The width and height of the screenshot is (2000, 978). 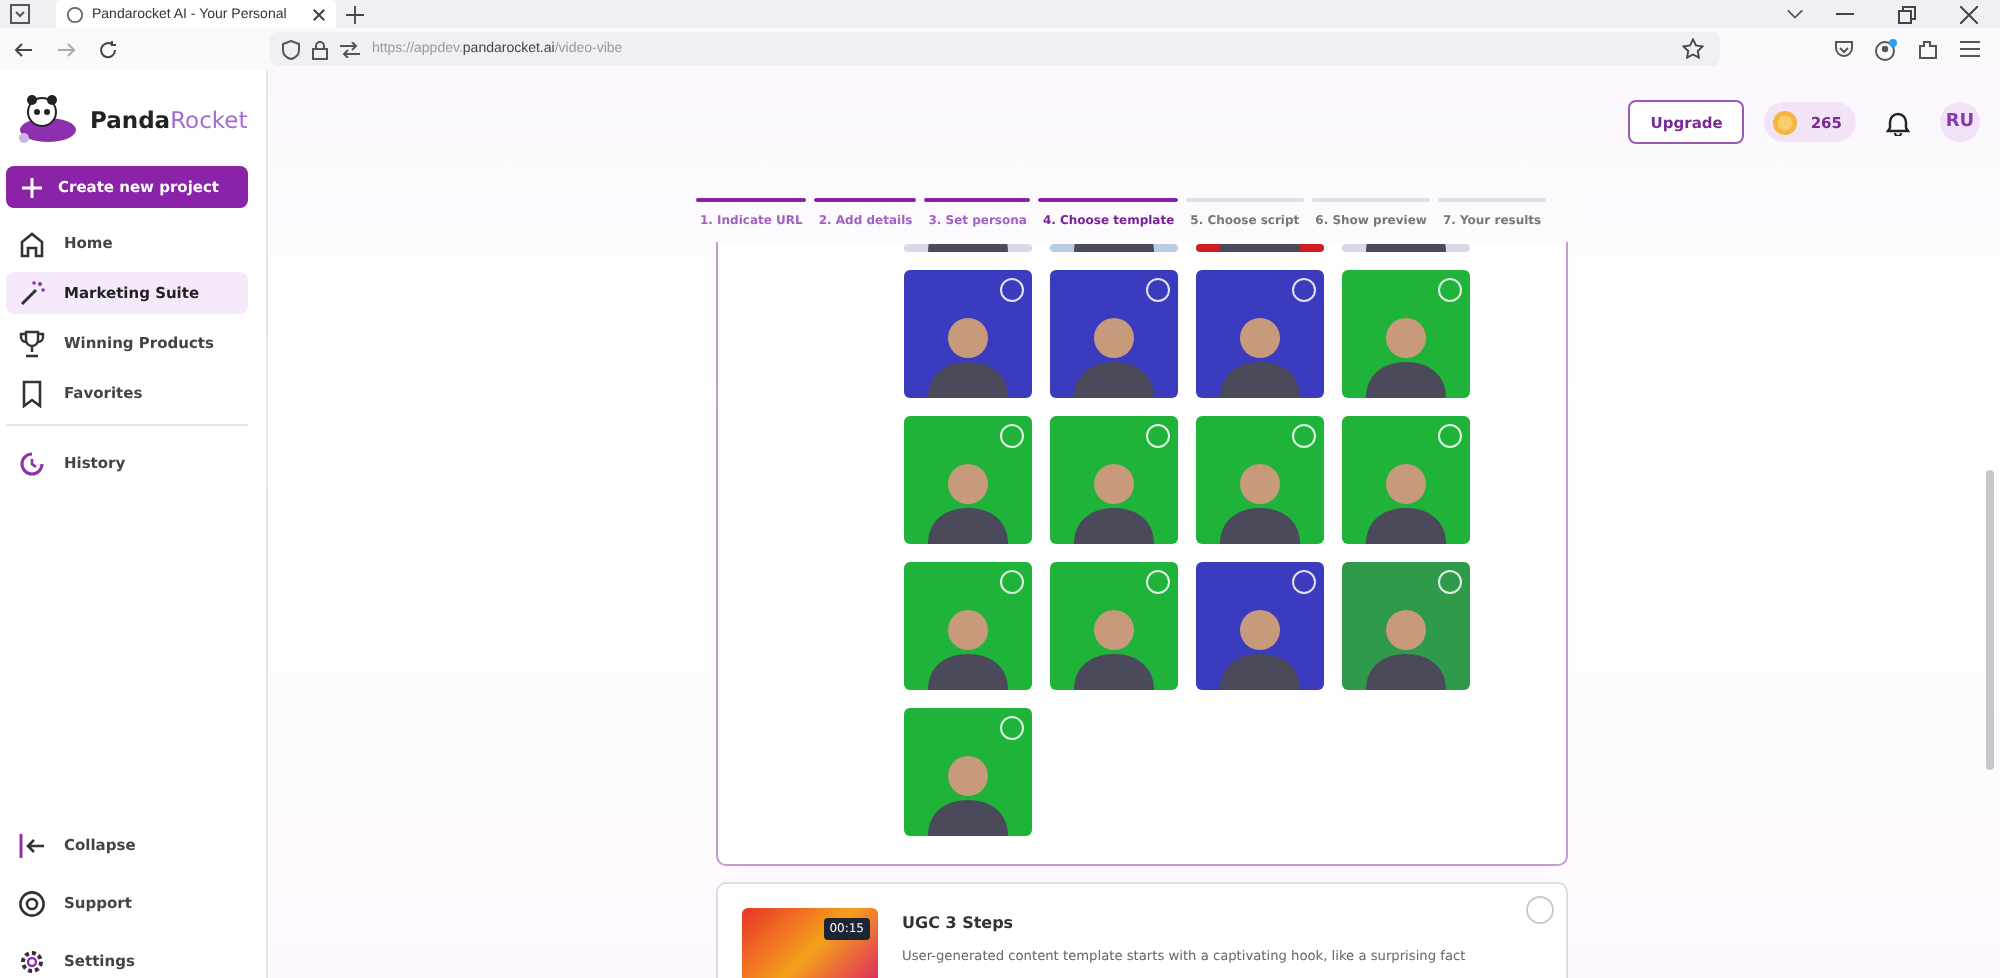 I want to click on user-avatar: RU, so click(x=1960, y=122).